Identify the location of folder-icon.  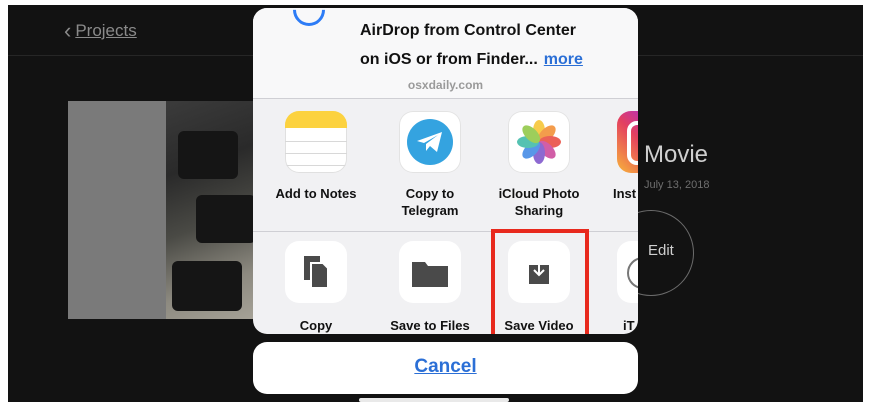
(430, 272).